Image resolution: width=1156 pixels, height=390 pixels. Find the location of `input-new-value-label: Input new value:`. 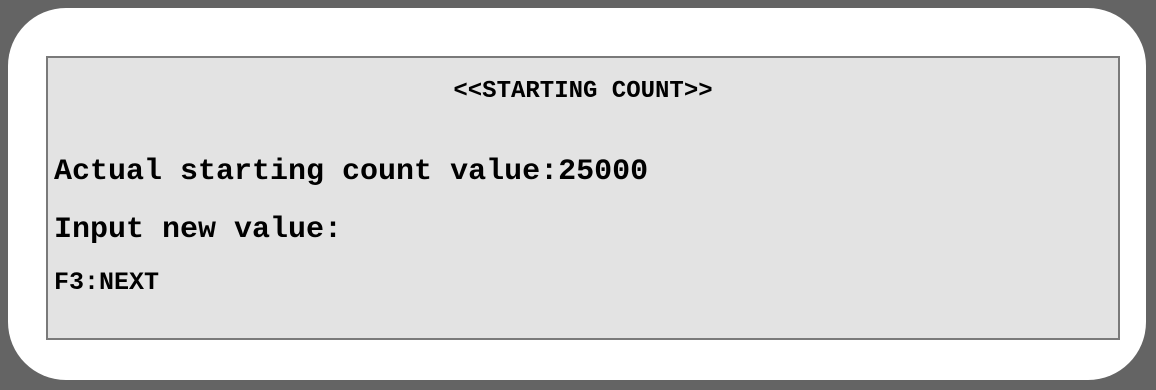

input-new-value-label: Input new value: is located at coordinates (198, 230).